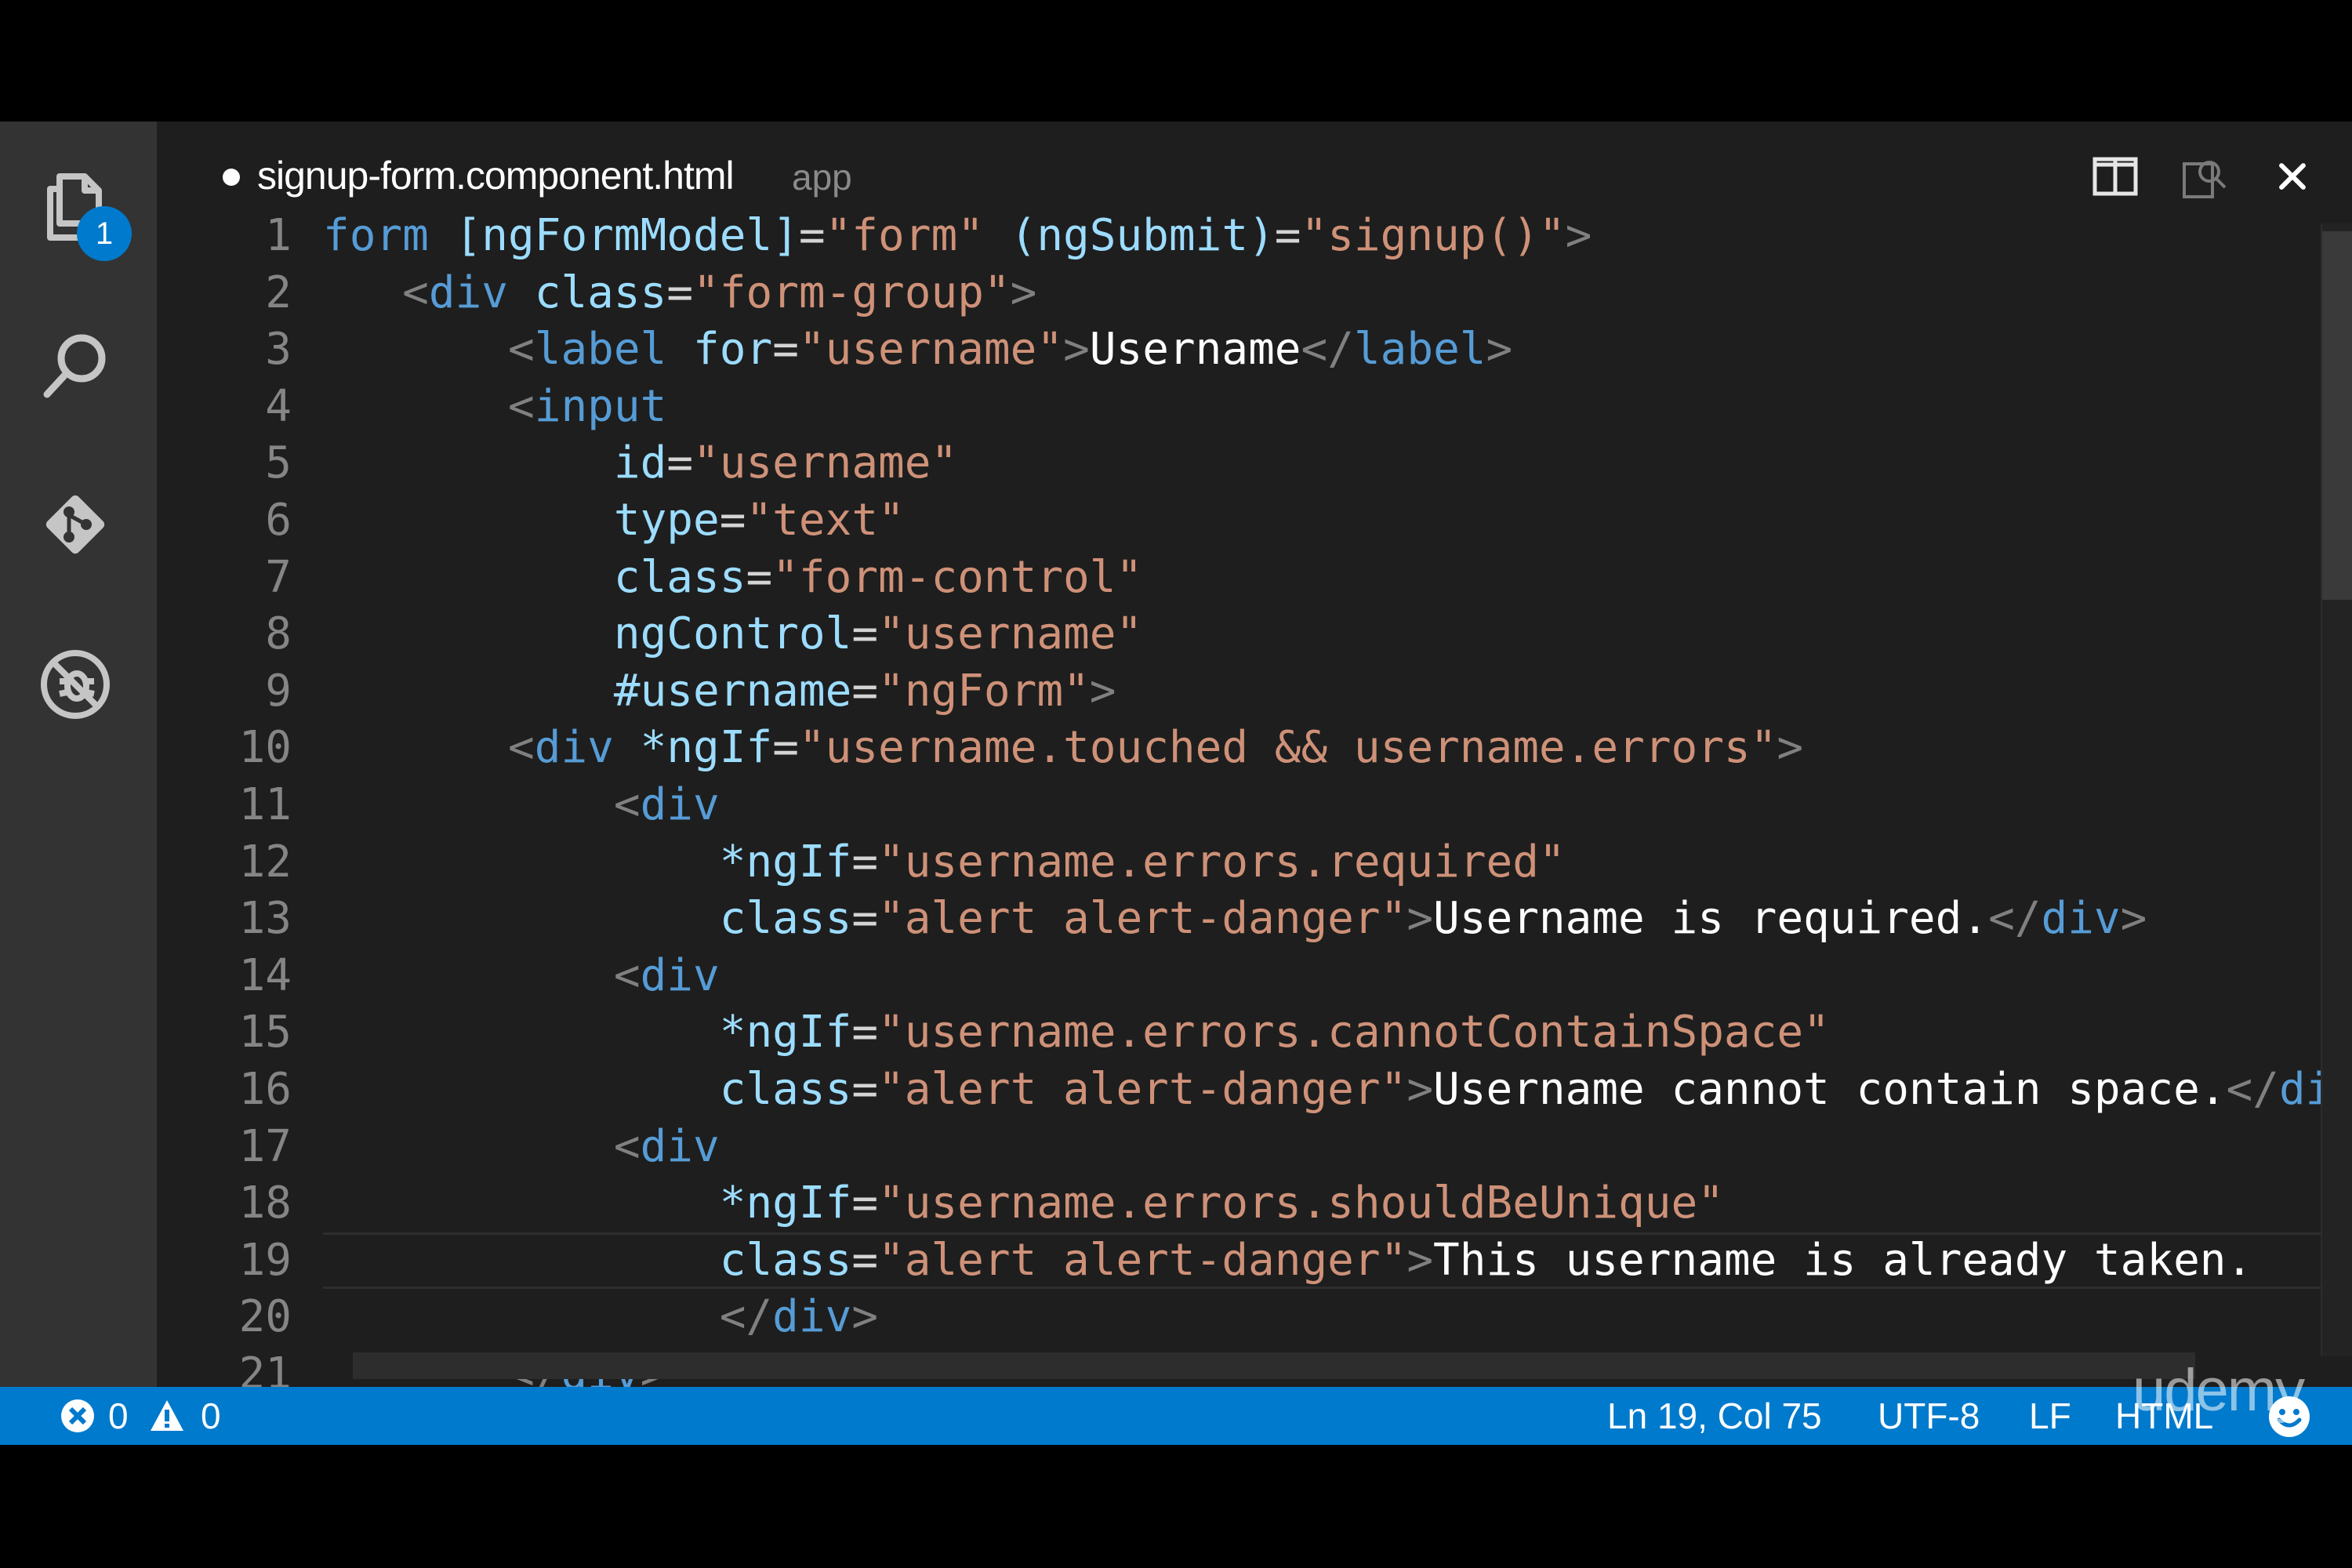  What do you see at coordinates (1176, 1506) in the screenshot?
I see `letterbox-bottom` at bounding box center [1176, 1506].